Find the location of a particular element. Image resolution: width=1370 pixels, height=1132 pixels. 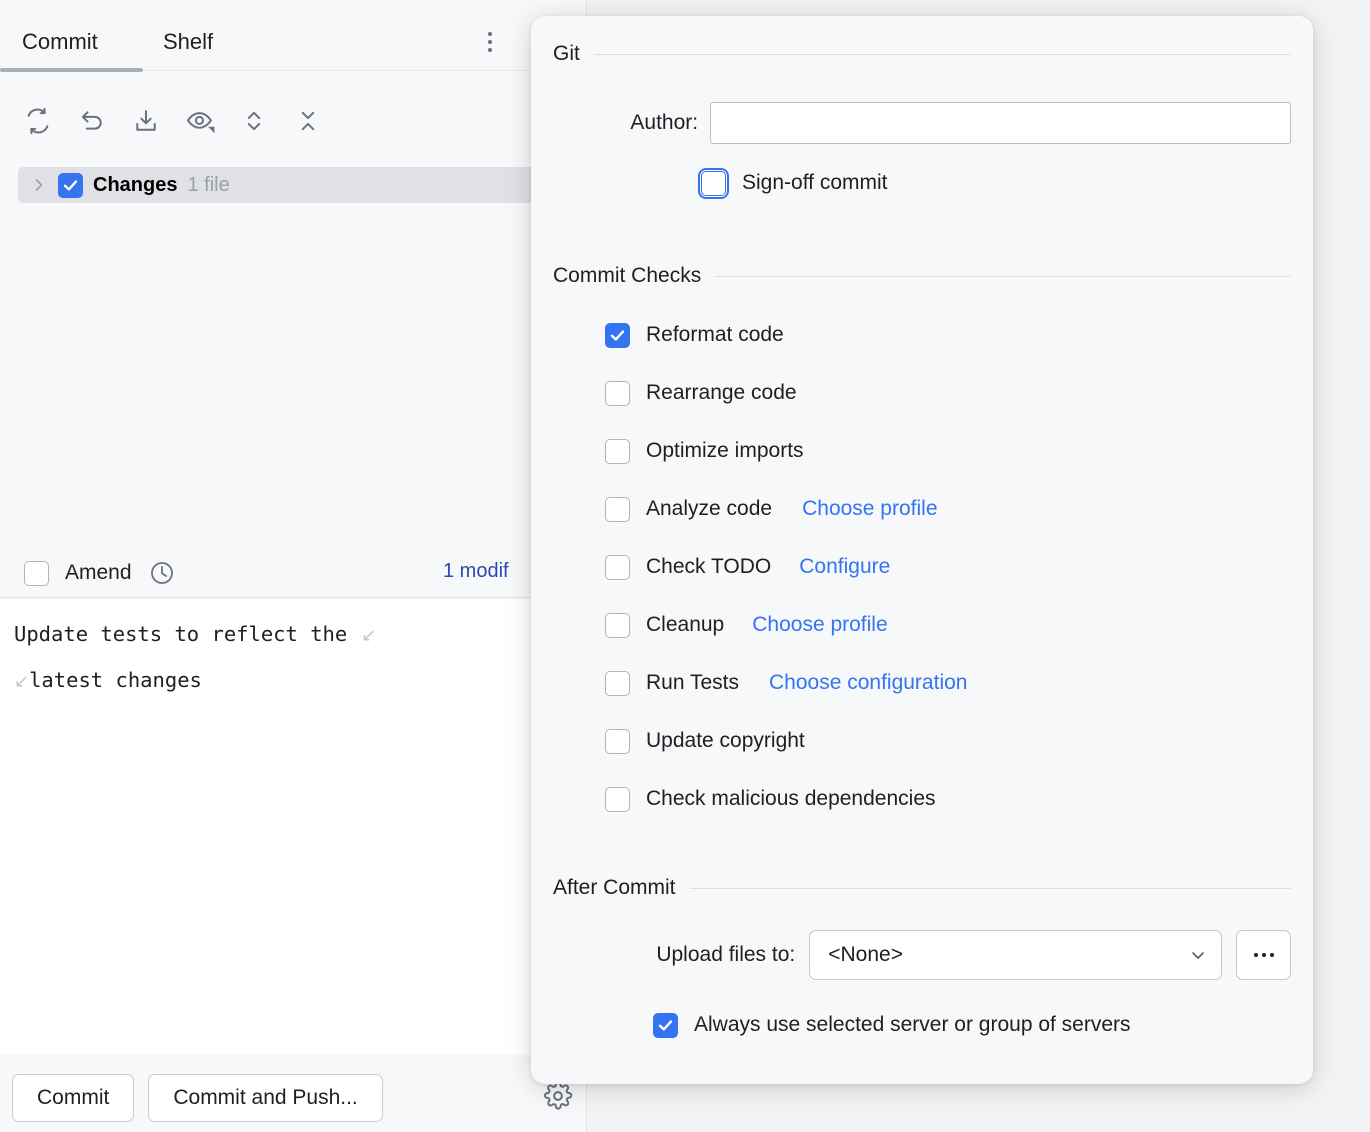

commit-checks-section-header: Commit Checks is located at coordinates (922, 276).